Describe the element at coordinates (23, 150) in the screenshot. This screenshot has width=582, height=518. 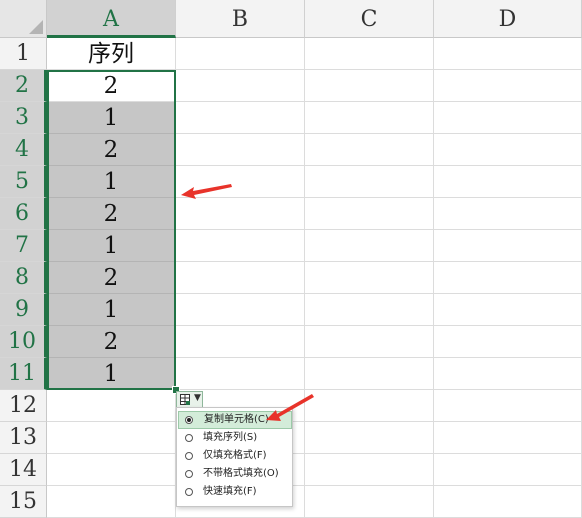
I see `row-header-4: 4` at that location.